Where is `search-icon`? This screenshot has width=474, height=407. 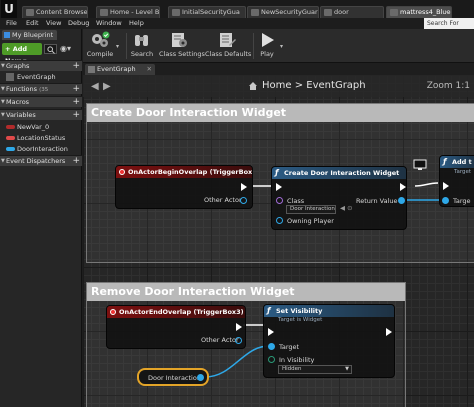
search-icon is located at coordinates (51, 50).